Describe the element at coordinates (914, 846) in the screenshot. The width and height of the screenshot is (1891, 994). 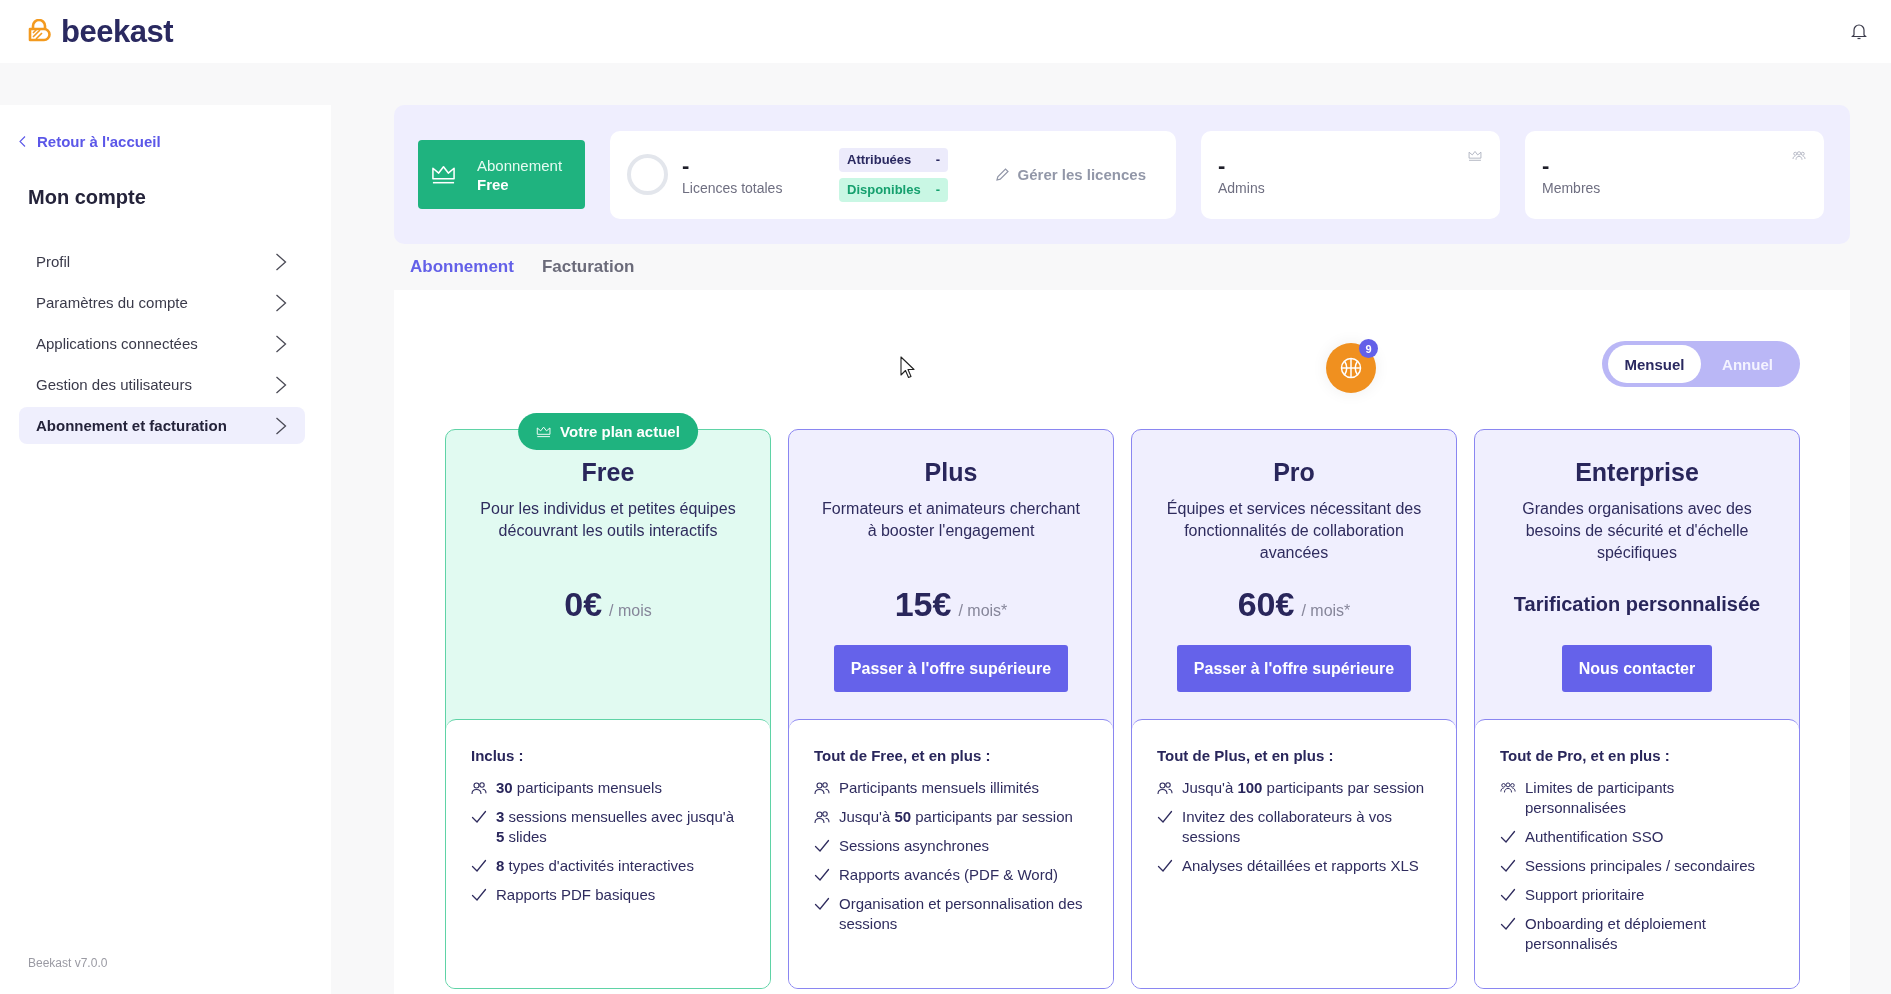
I see `feature-text: Sessions asynchrones` at that location.